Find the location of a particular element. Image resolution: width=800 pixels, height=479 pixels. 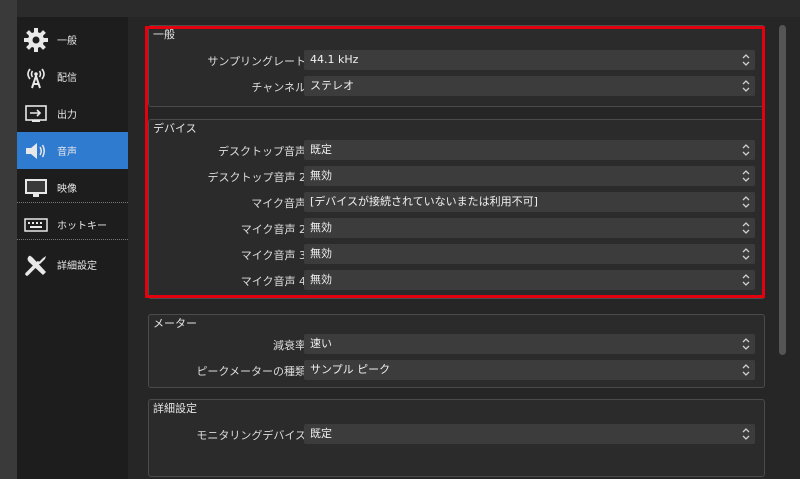

select-value: ステレオ is located at coordinates (332, 85).